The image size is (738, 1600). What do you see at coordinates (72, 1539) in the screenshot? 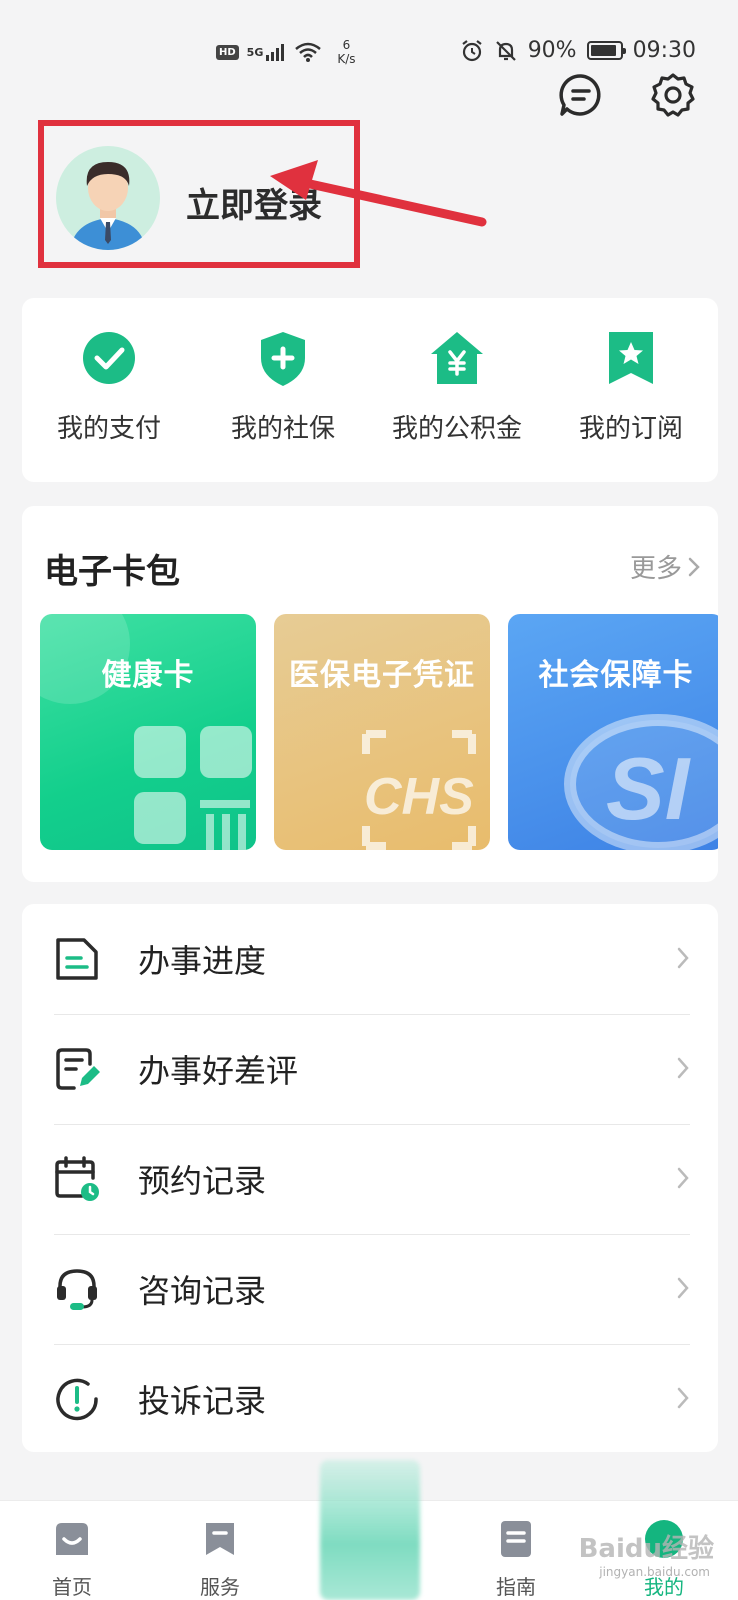
I see `home-icon` at bounding box center [72, 1539].